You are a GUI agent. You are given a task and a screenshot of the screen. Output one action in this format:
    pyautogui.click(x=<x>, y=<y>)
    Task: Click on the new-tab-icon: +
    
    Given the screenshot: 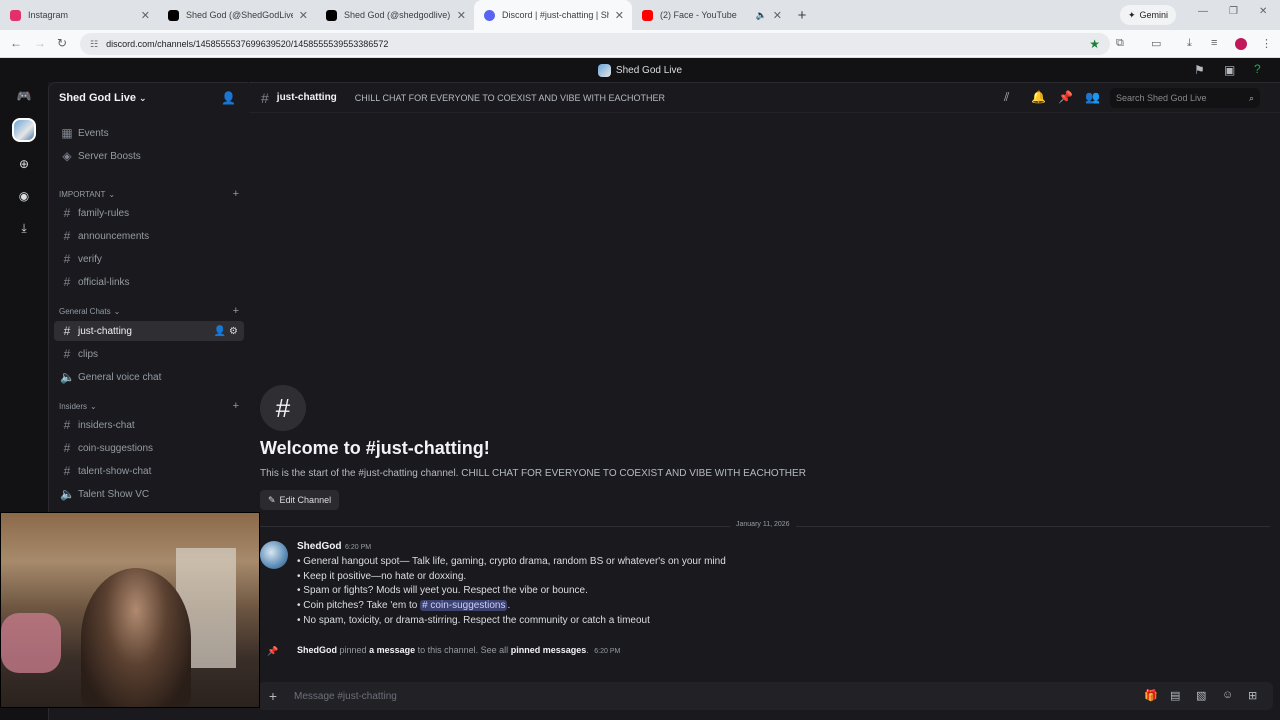 What is the action you would take?
    pyautogui.click(x=802, y=15)
    